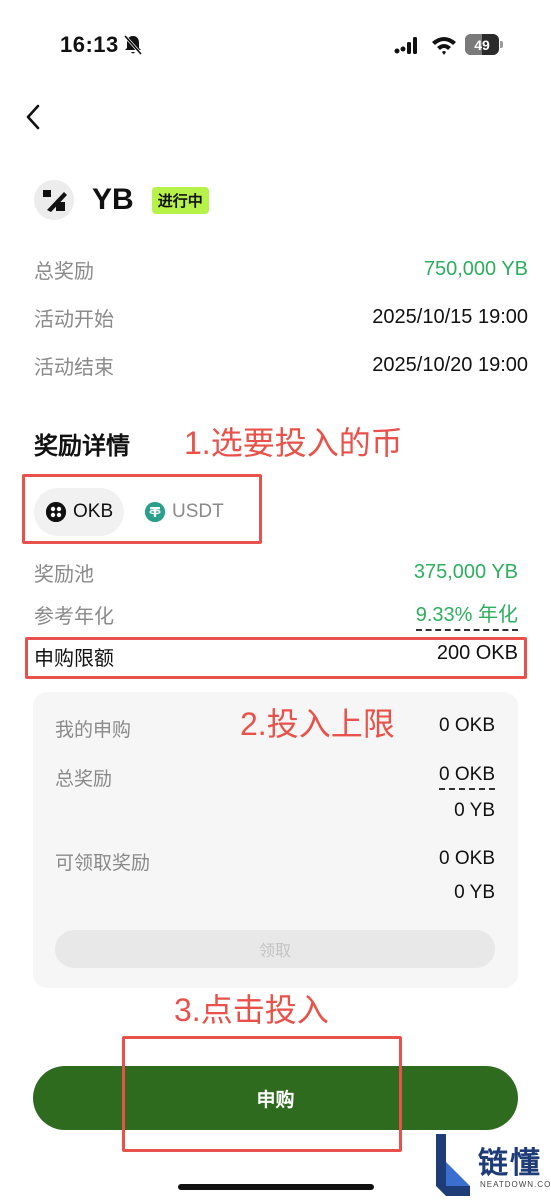 The image size is (551, 1200). Describe the element at coordinates (515, 1184) in the screenshot. I see `watermark-url: NEATDOWN.COM` at that location.